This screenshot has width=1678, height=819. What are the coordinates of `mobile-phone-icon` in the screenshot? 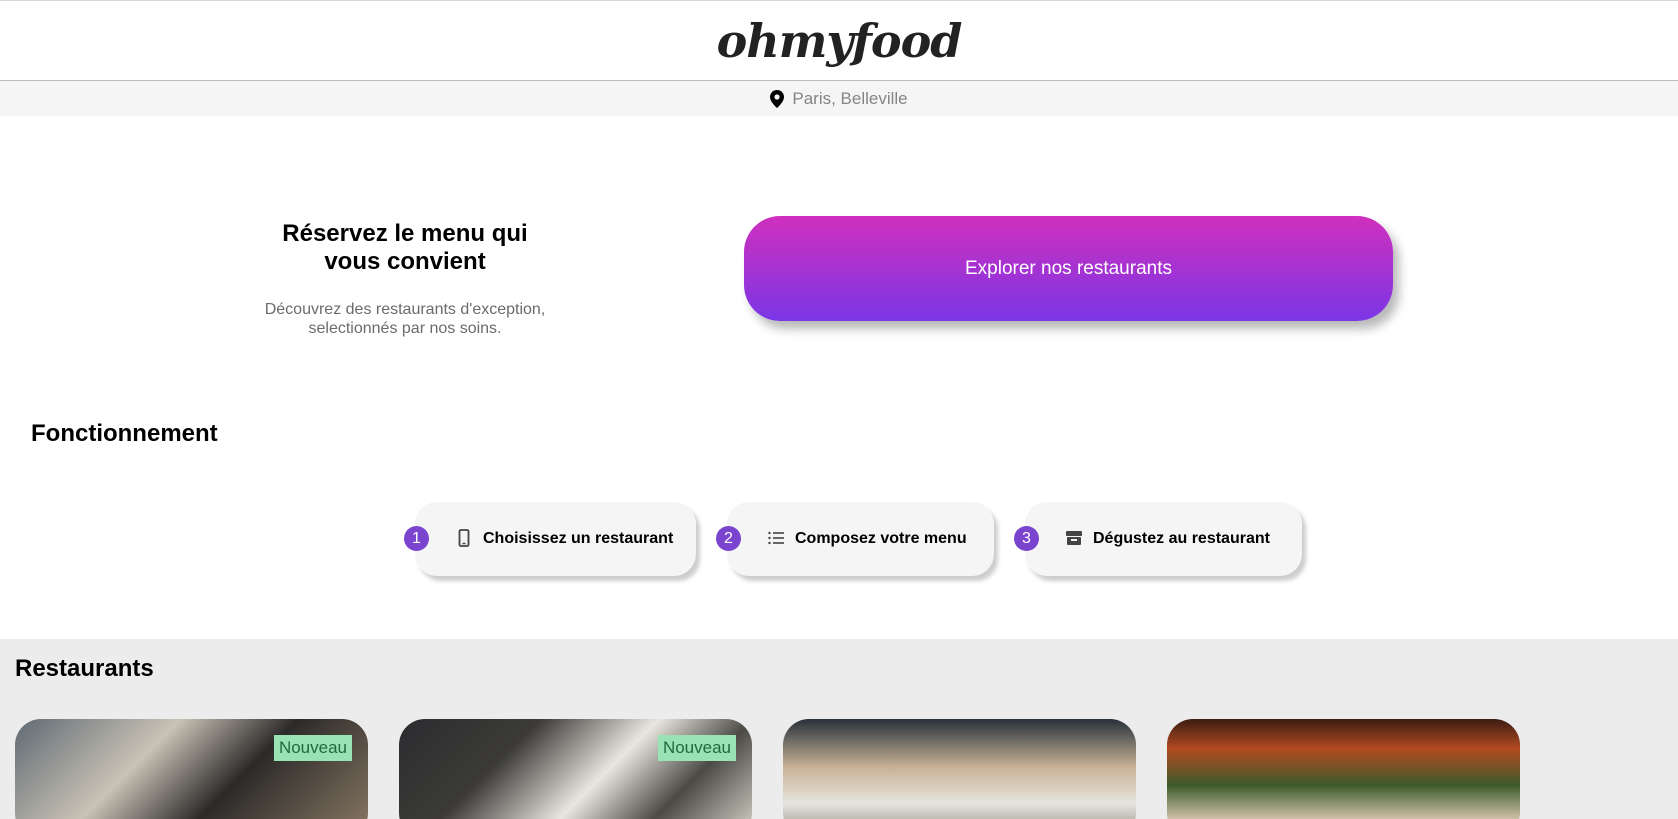 It's located at (464, 538).